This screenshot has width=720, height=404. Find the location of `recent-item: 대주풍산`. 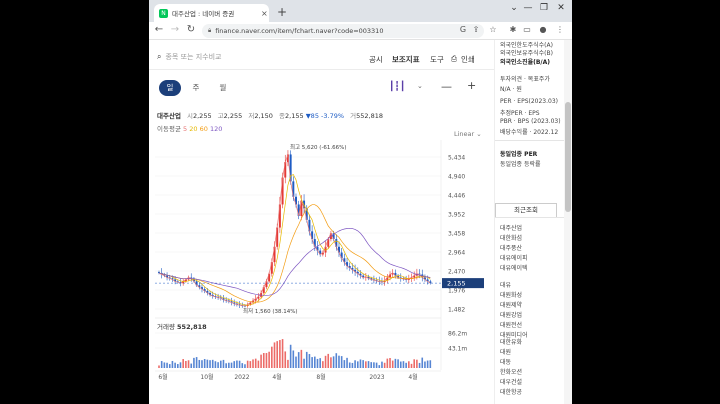

recent-item: 대주풍산 is located at coordinates (511, 247).